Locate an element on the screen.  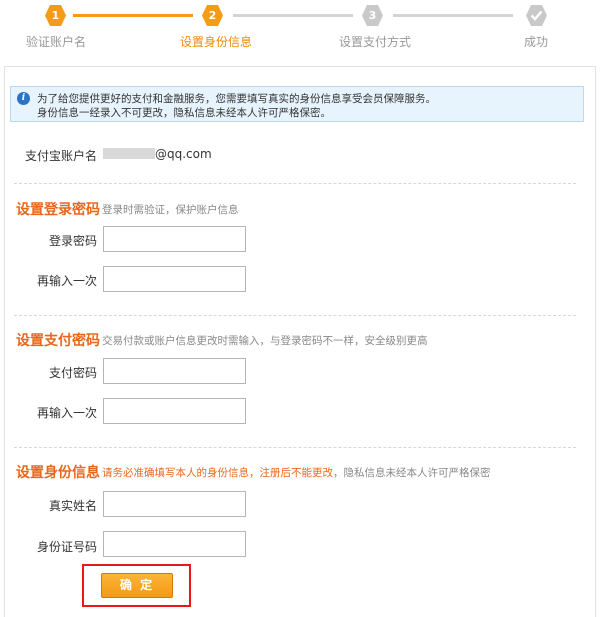
step-3-number: 3 is located at coordinates (372, 15).